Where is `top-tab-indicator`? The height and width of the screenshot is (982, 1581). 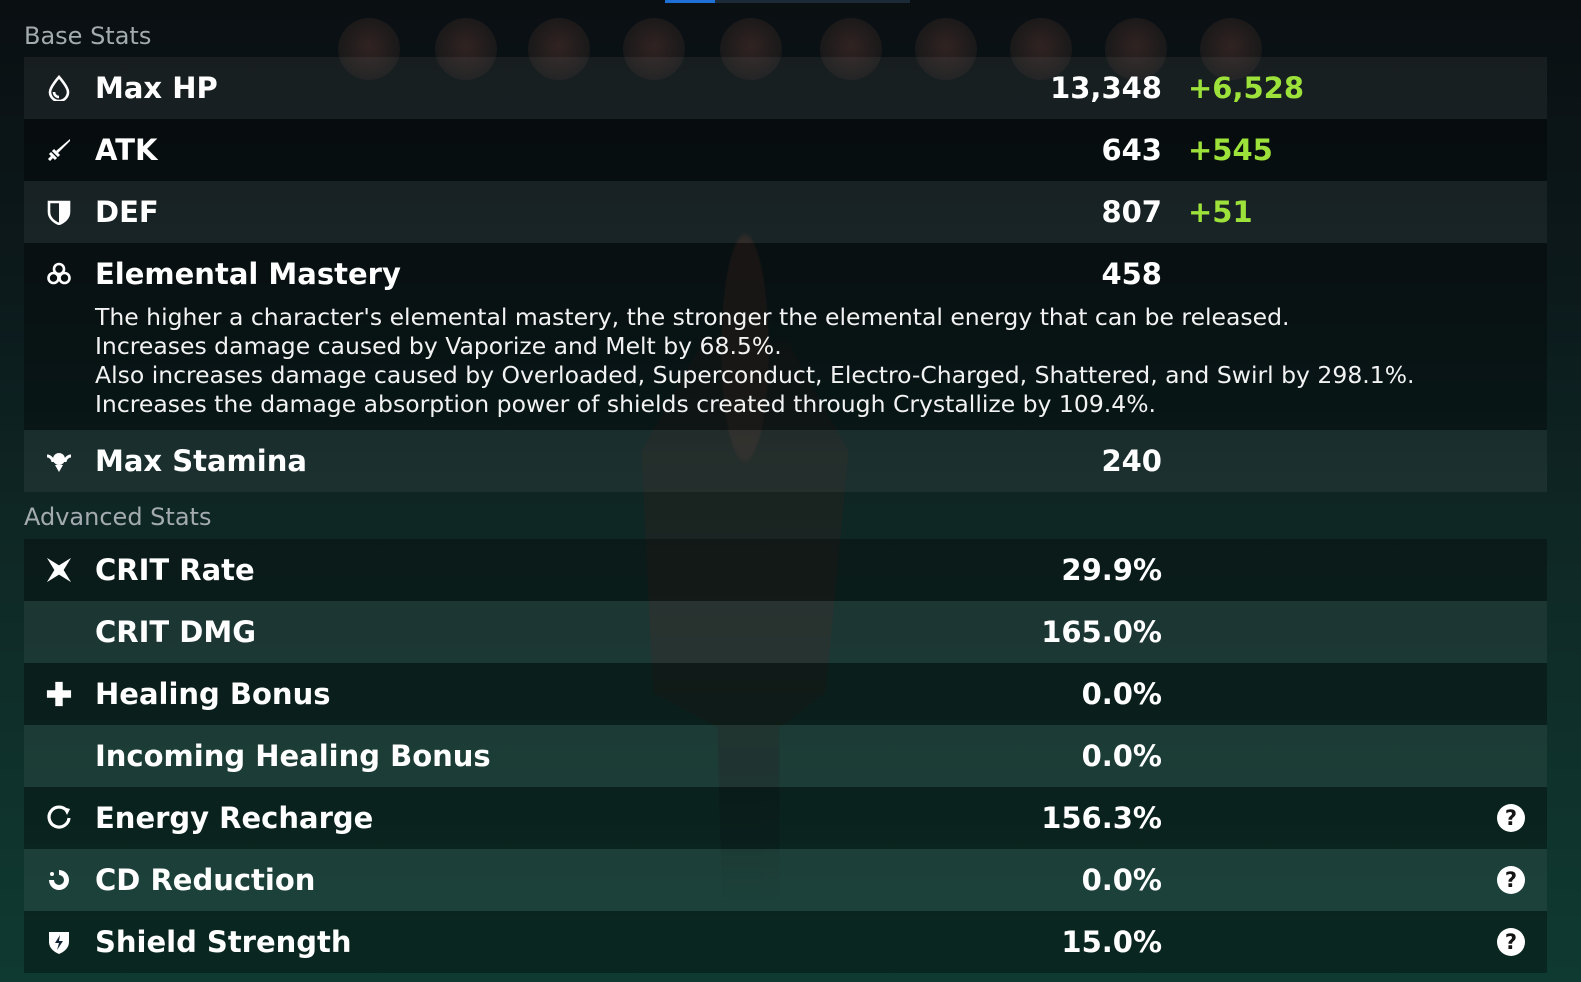 top-tab-indicator is located at coordinates (787, 1).